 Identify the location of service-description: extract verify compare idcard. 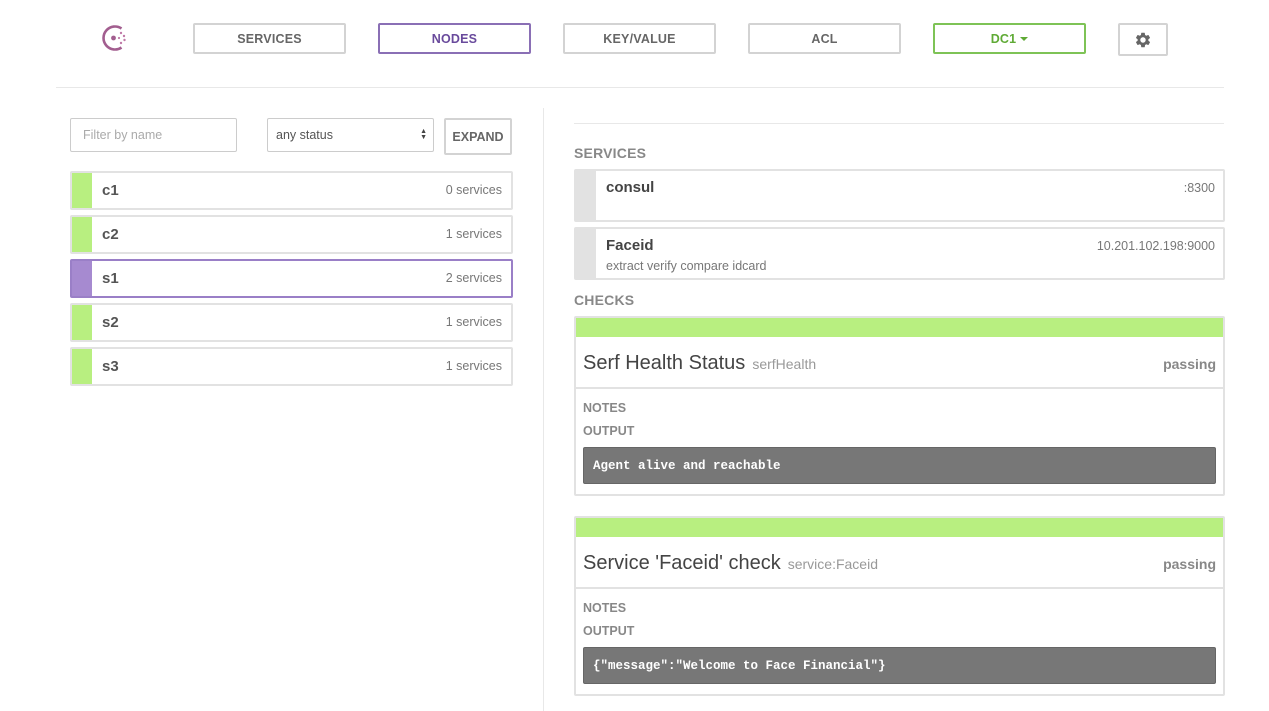
(686, 266).